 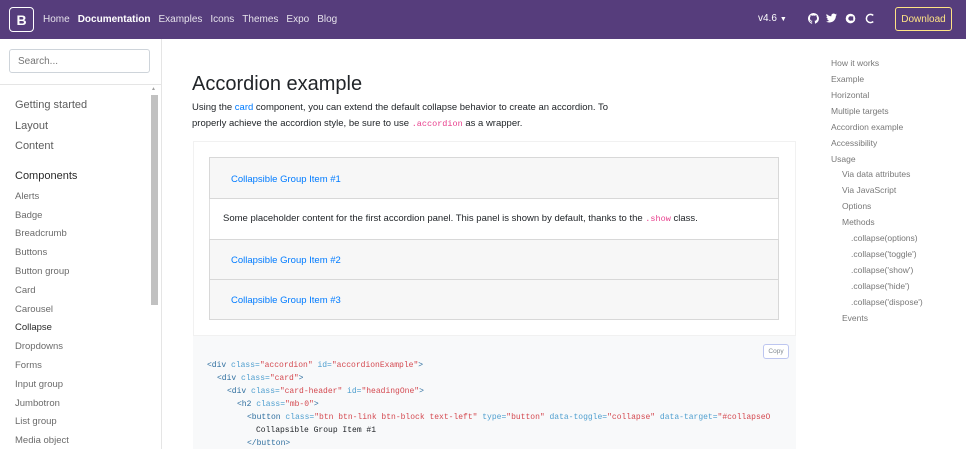 I want to click on nav-link-blog: Blog, so click(x=327, y=19).